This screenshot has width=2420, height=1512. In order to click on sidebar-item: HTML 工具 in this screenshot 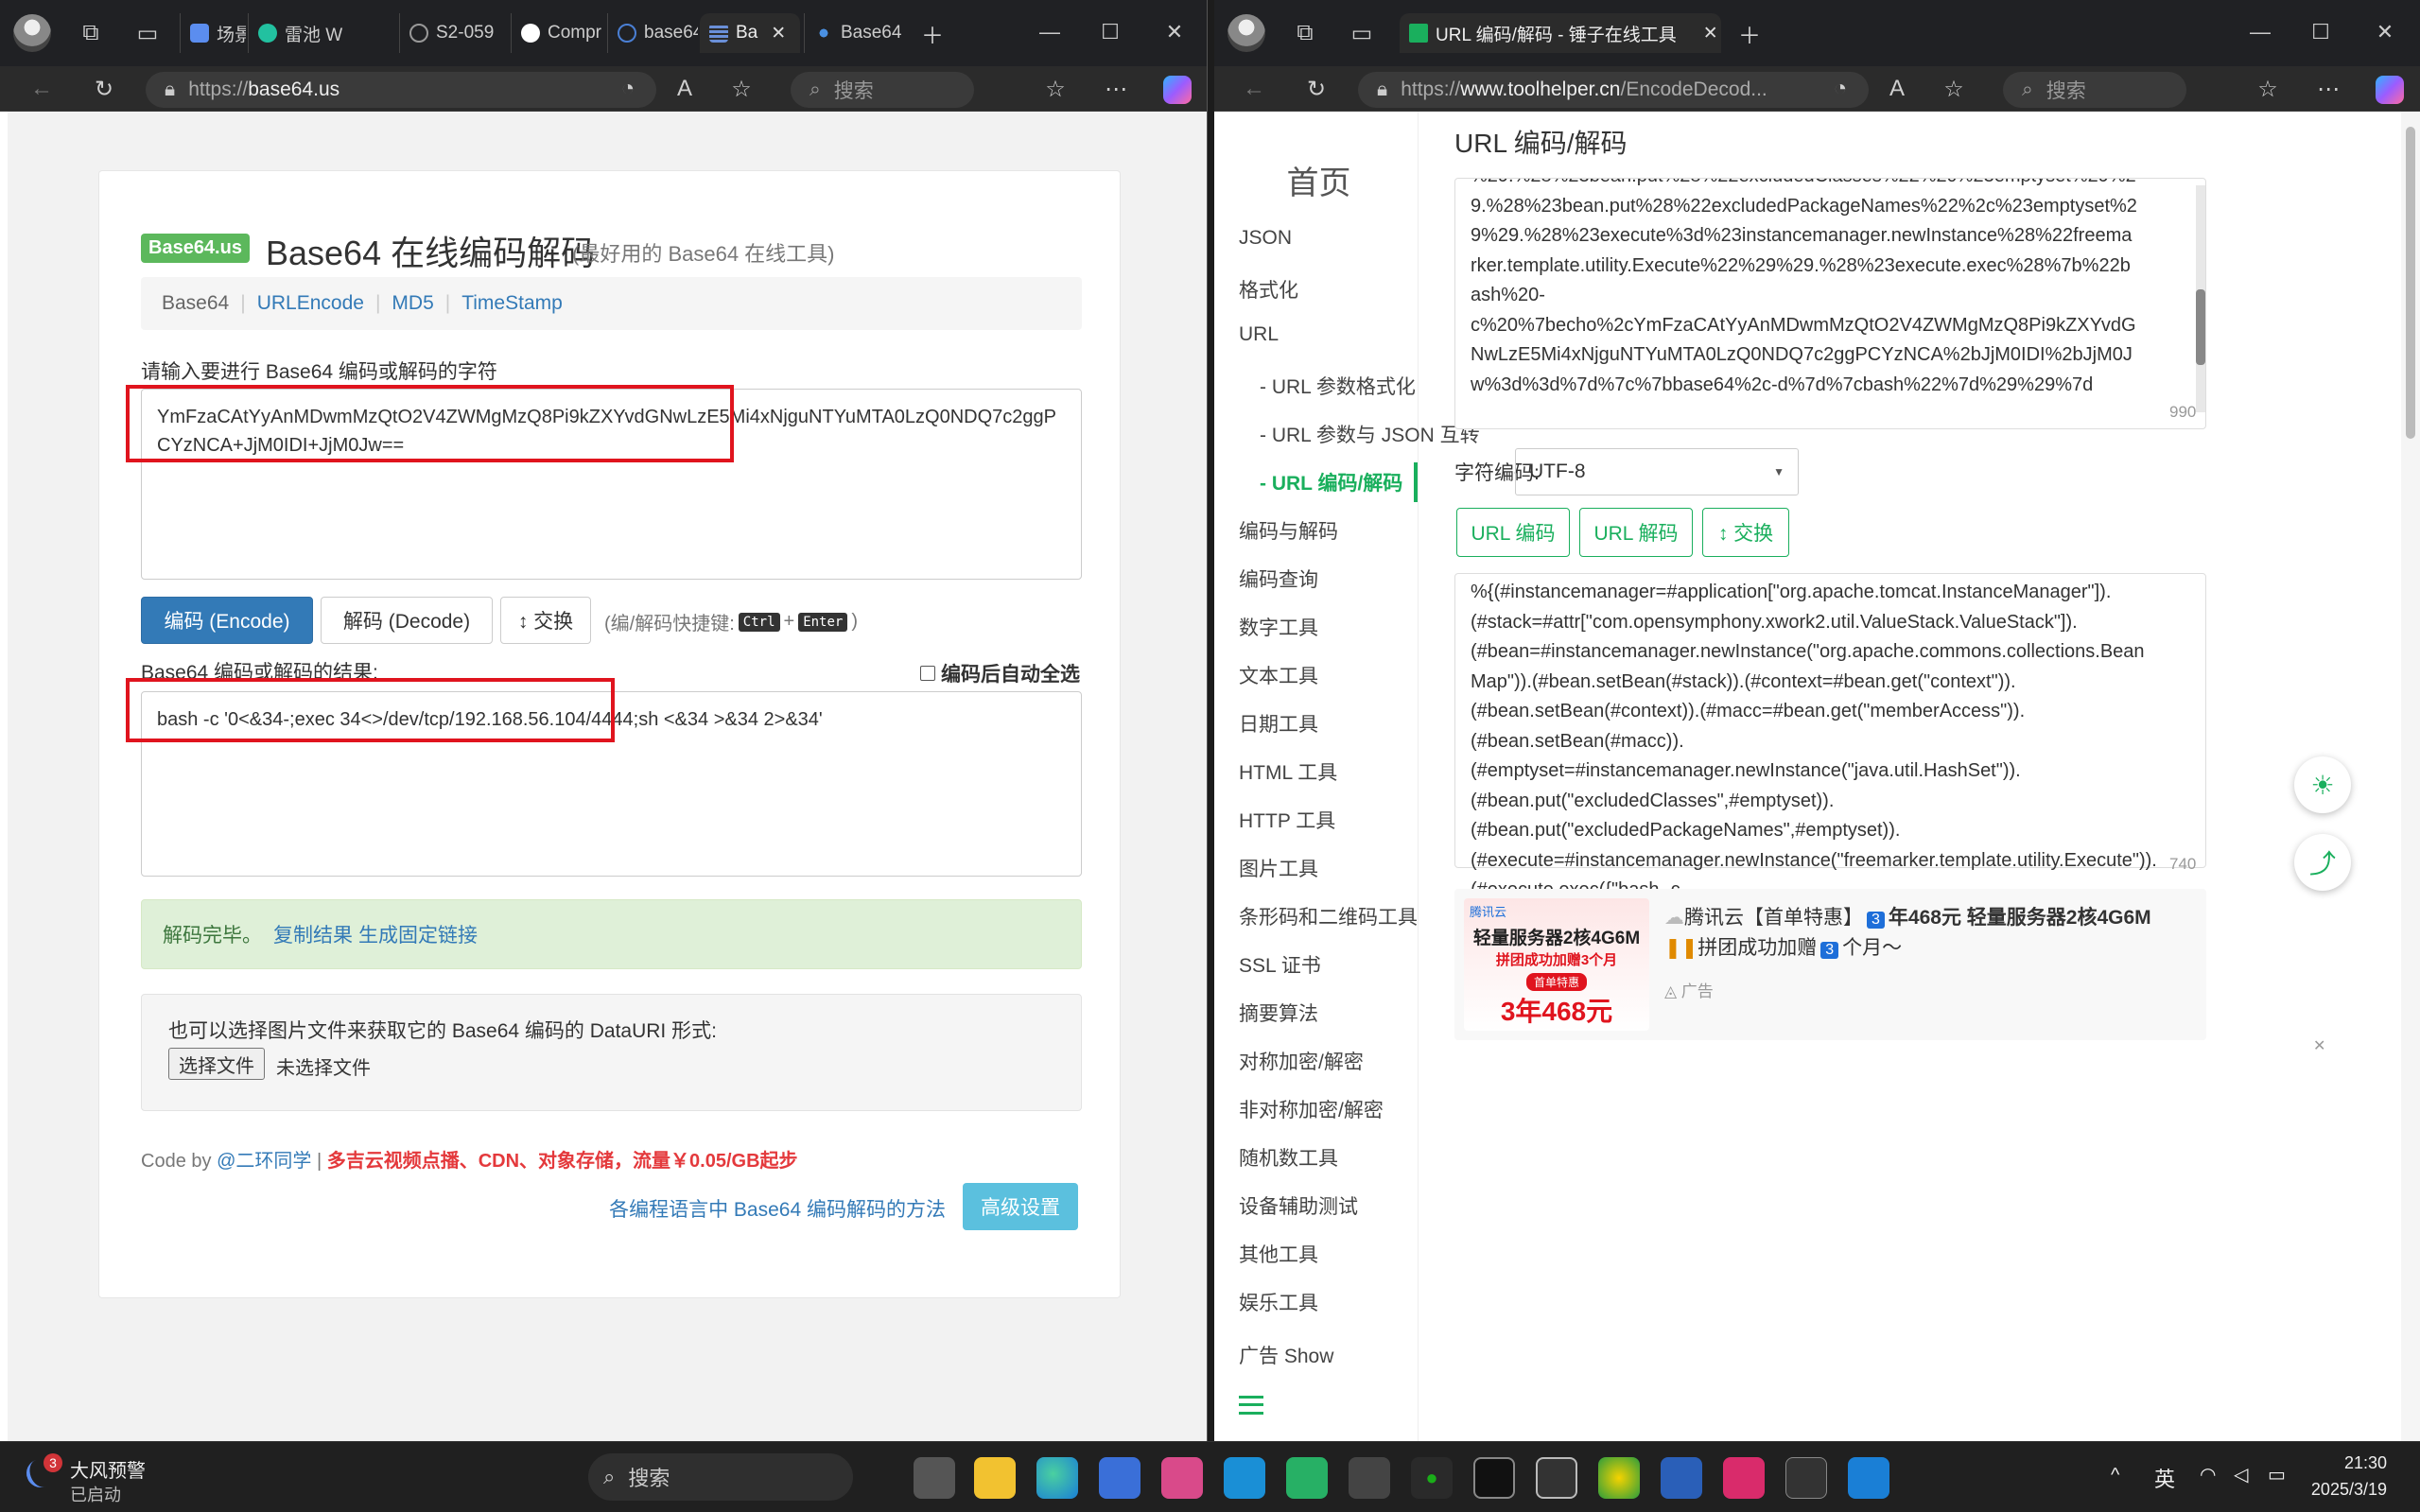, I will do `click(1288, 771)`.